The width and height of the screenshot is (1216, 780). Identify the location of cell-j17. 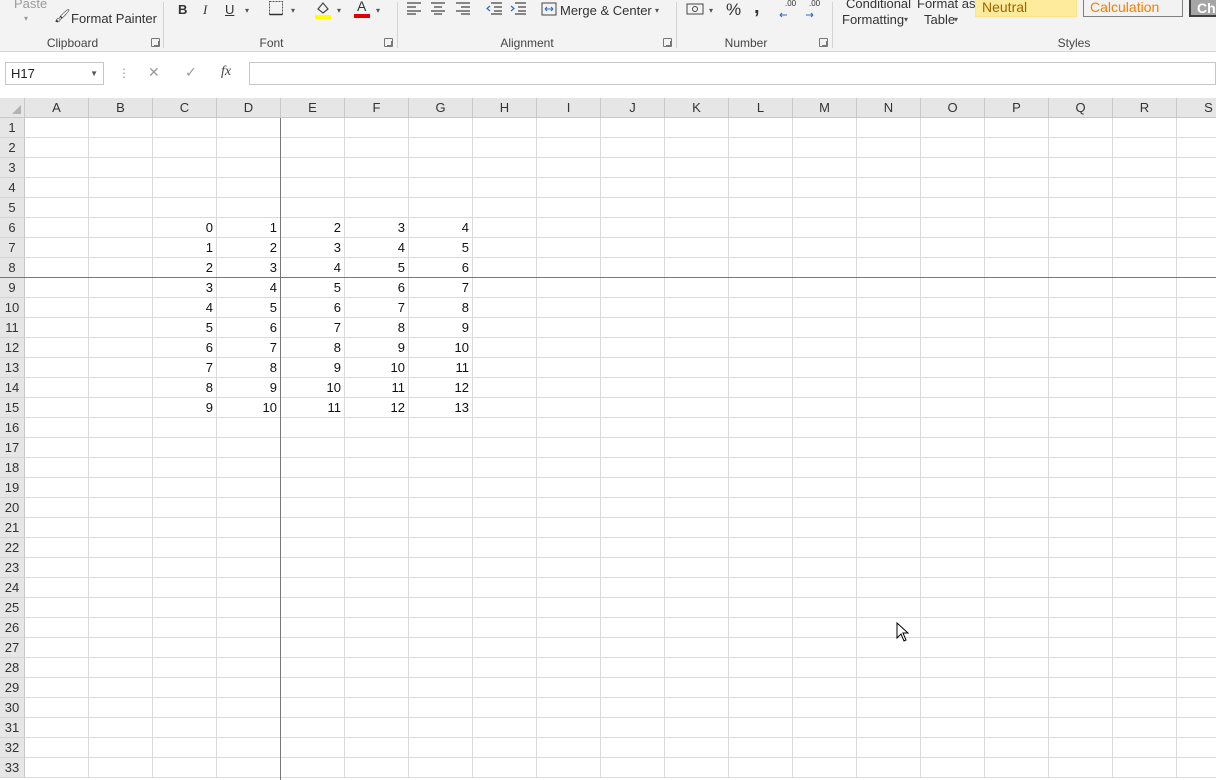
(633, 448).